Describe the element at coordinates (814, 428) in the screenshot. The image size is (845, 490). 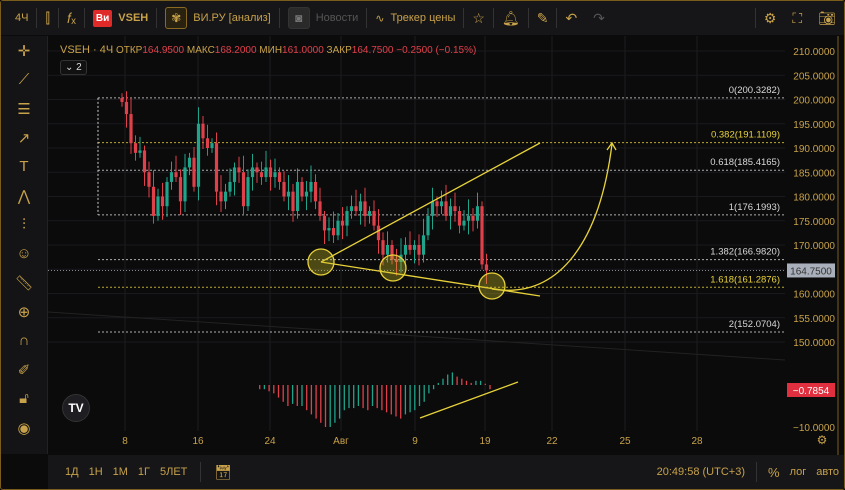
I see `oscillator-axis-label: −10.0000` at that location.